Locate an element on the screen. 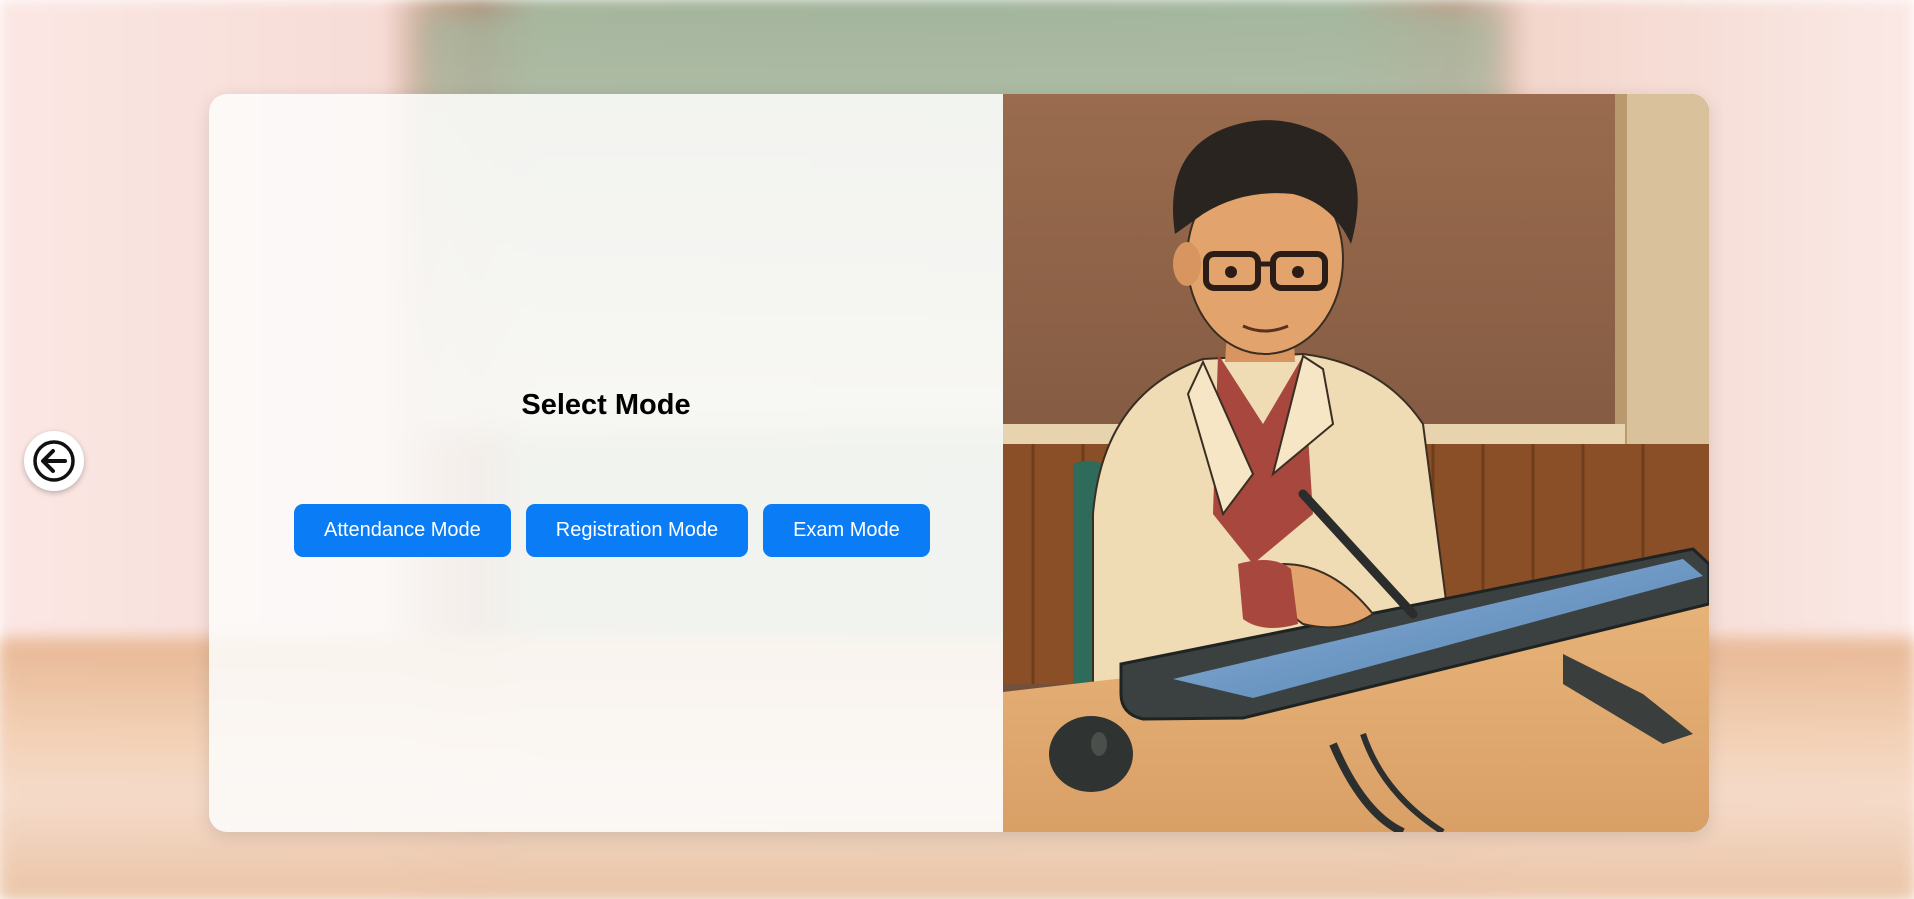 This screenshot has height=899, width=1914. arrow-left-circle-icon is located at coordinates (54, 461).